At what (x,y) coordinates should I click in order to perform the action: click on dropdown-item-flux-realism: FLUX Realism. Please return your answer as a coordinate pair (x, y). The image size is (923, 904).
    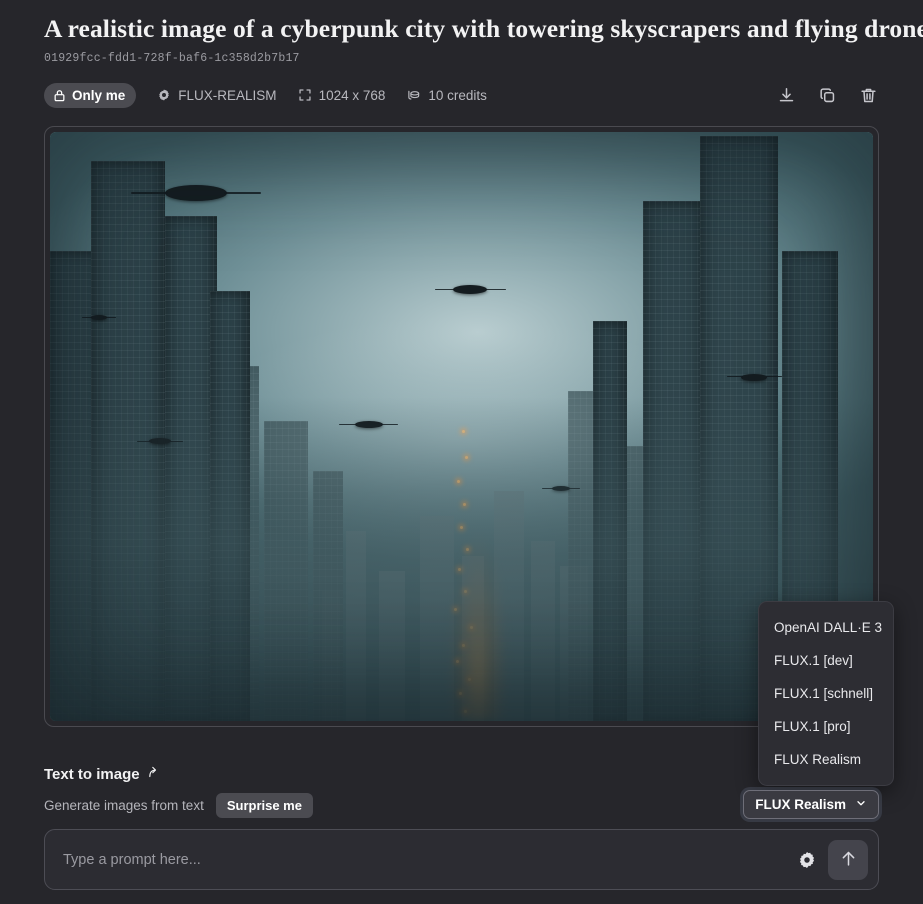
    Looking at the image, I should click on (826, 759).